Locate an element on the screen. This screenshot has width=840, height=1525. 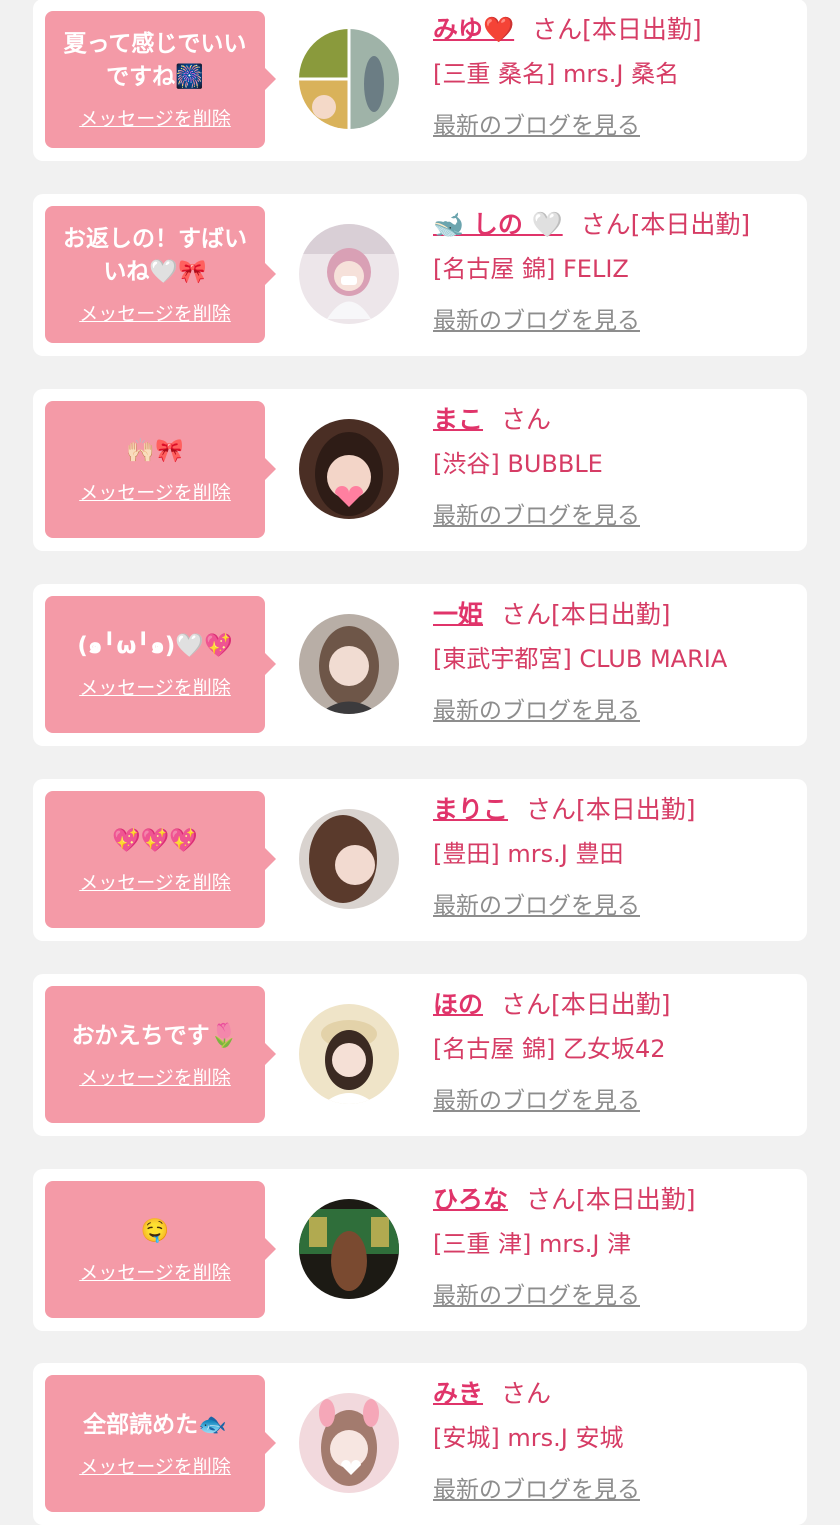
profile-name-link: 🐋 しの 🤍 is located at coordinates (498, 224).